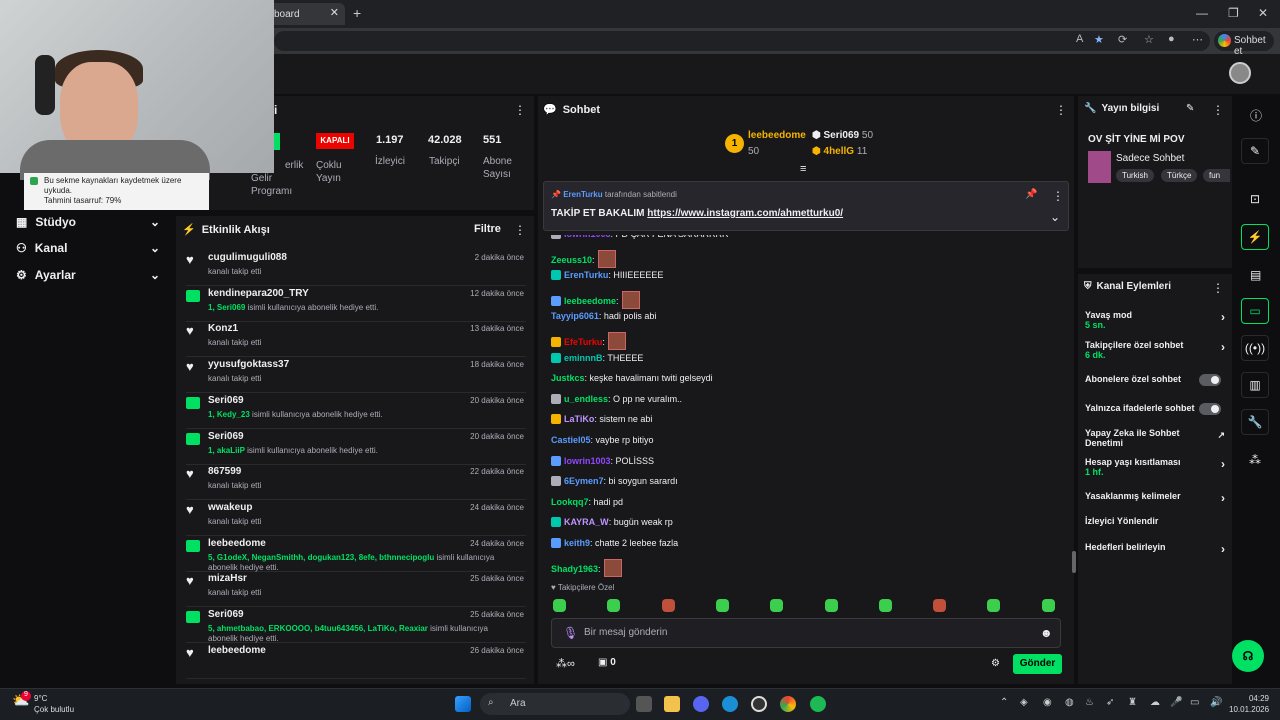  Describe the element at coordinates (1202, 13) in the screenshot. I see `minimize-icon: —` at that location.